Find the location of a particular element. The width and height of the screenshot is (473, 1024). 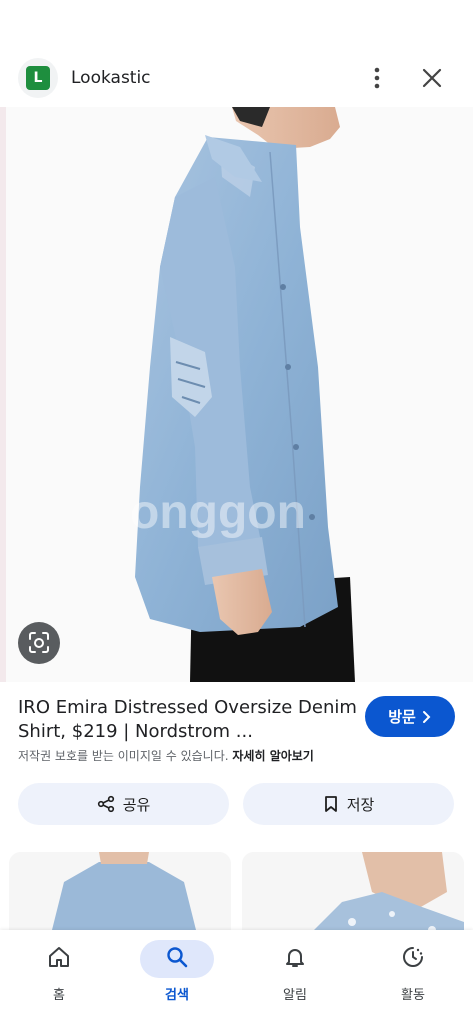

nav-activity-label: 활동 is located at coordinates (413, 995).